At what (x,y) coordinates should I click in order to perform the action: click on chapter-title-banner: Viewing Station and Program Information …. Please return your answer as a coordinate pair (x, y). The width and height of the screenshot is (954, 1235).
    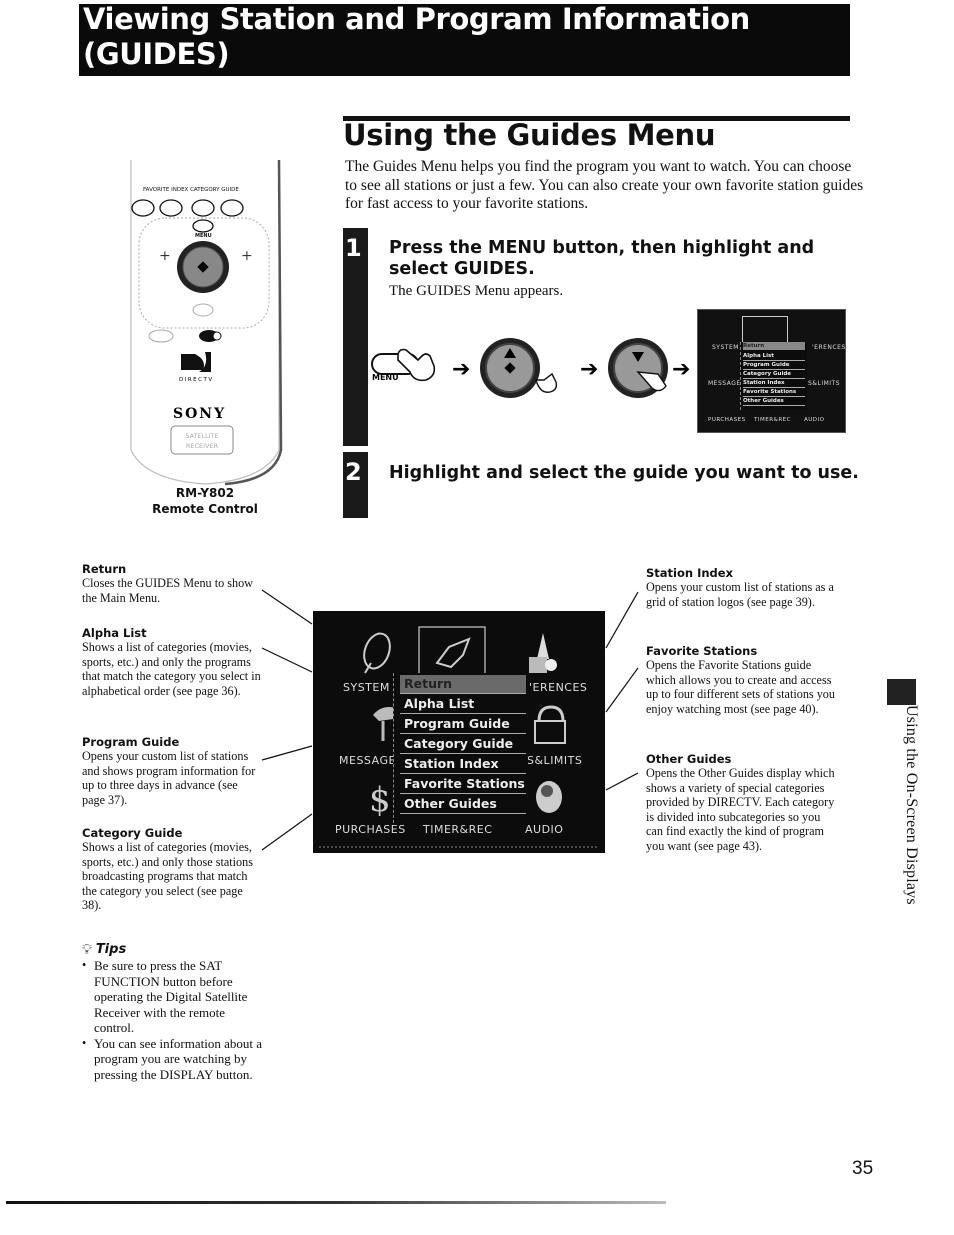
    Looking at the image, I should click on (464, 39).